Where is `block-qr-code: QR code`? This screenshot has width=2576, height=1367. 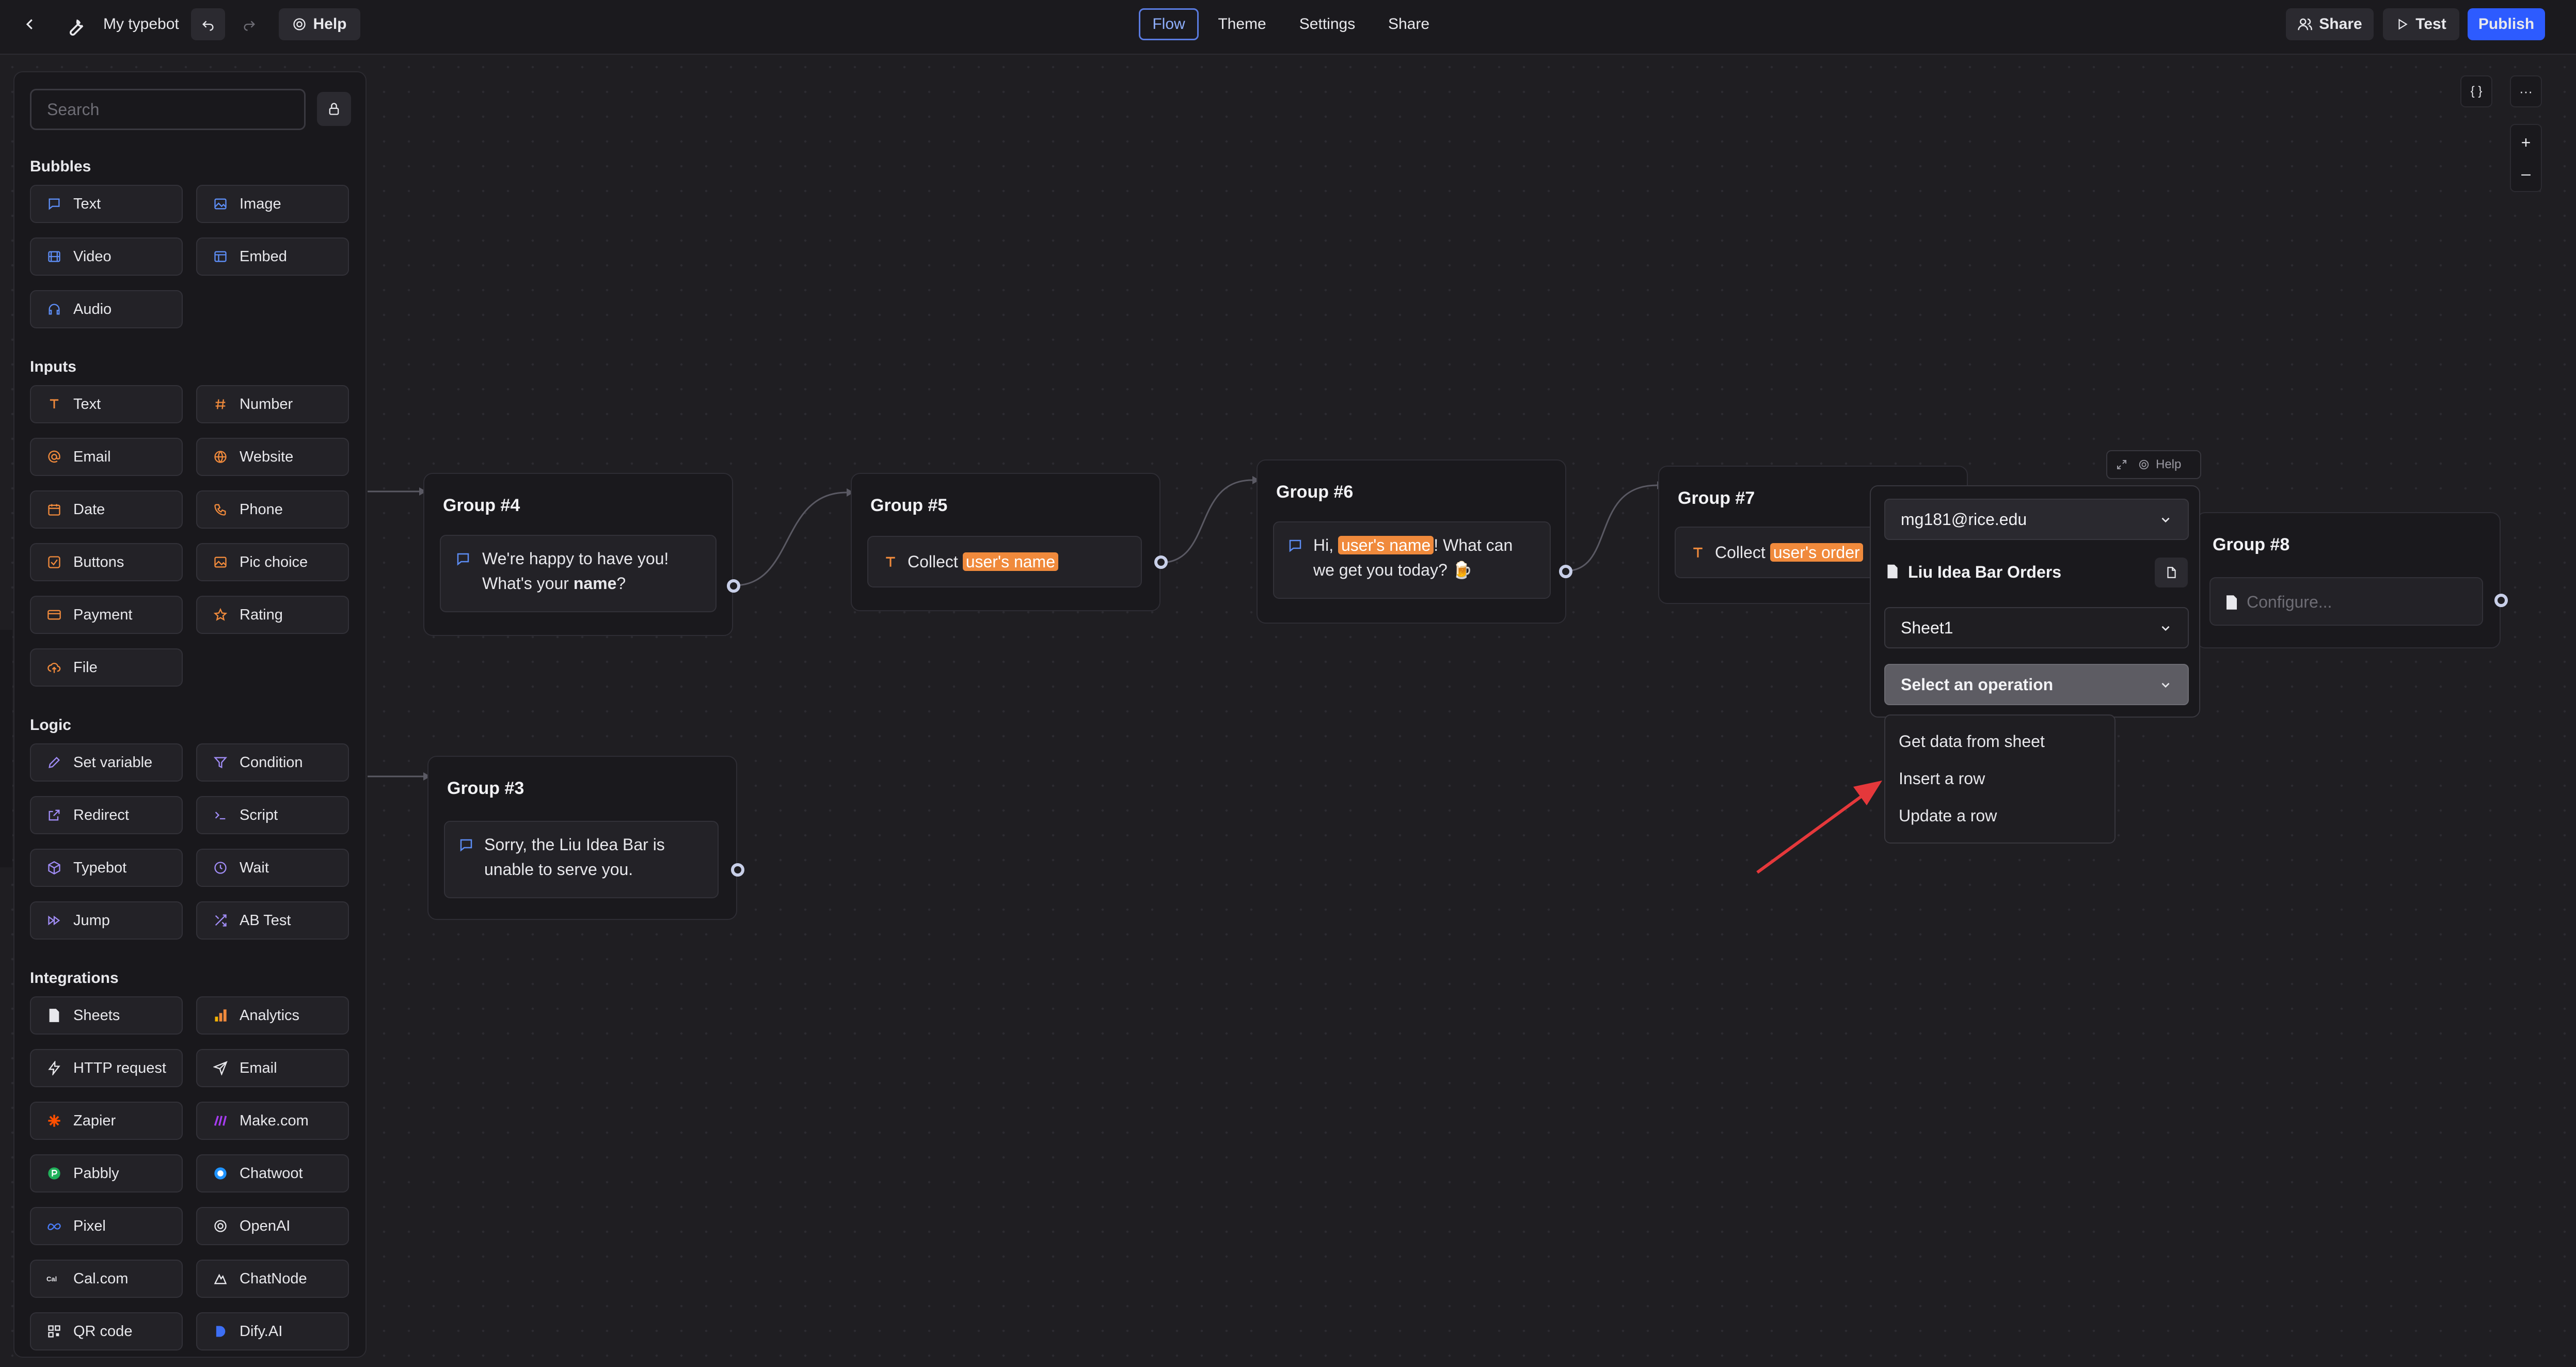
block-qr-code: QR code is located at coordinates (106, 1331).